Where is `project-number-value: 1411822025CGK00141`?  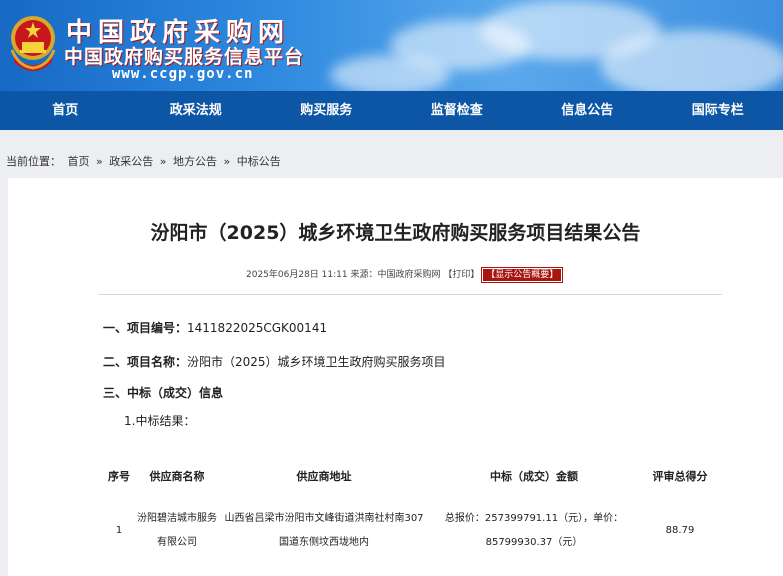 project-number-value: 1411822025CGK00141 is located at coordinates (257, 328).